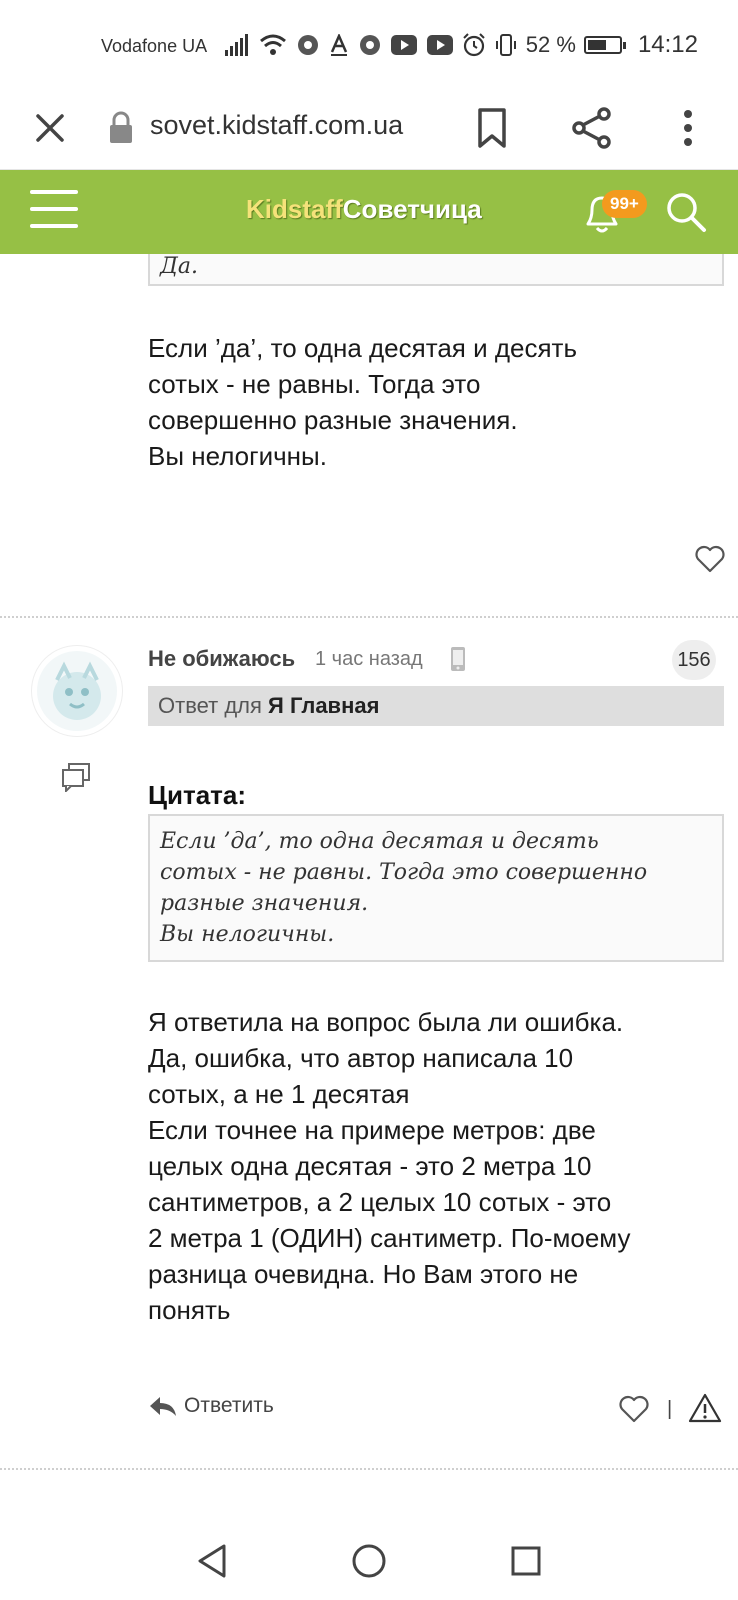 This screenshot has height=1600, width=738. Describe the element at coordinates (526, 1561) in the screenshot. I see `nav-recents-icon` at that location.